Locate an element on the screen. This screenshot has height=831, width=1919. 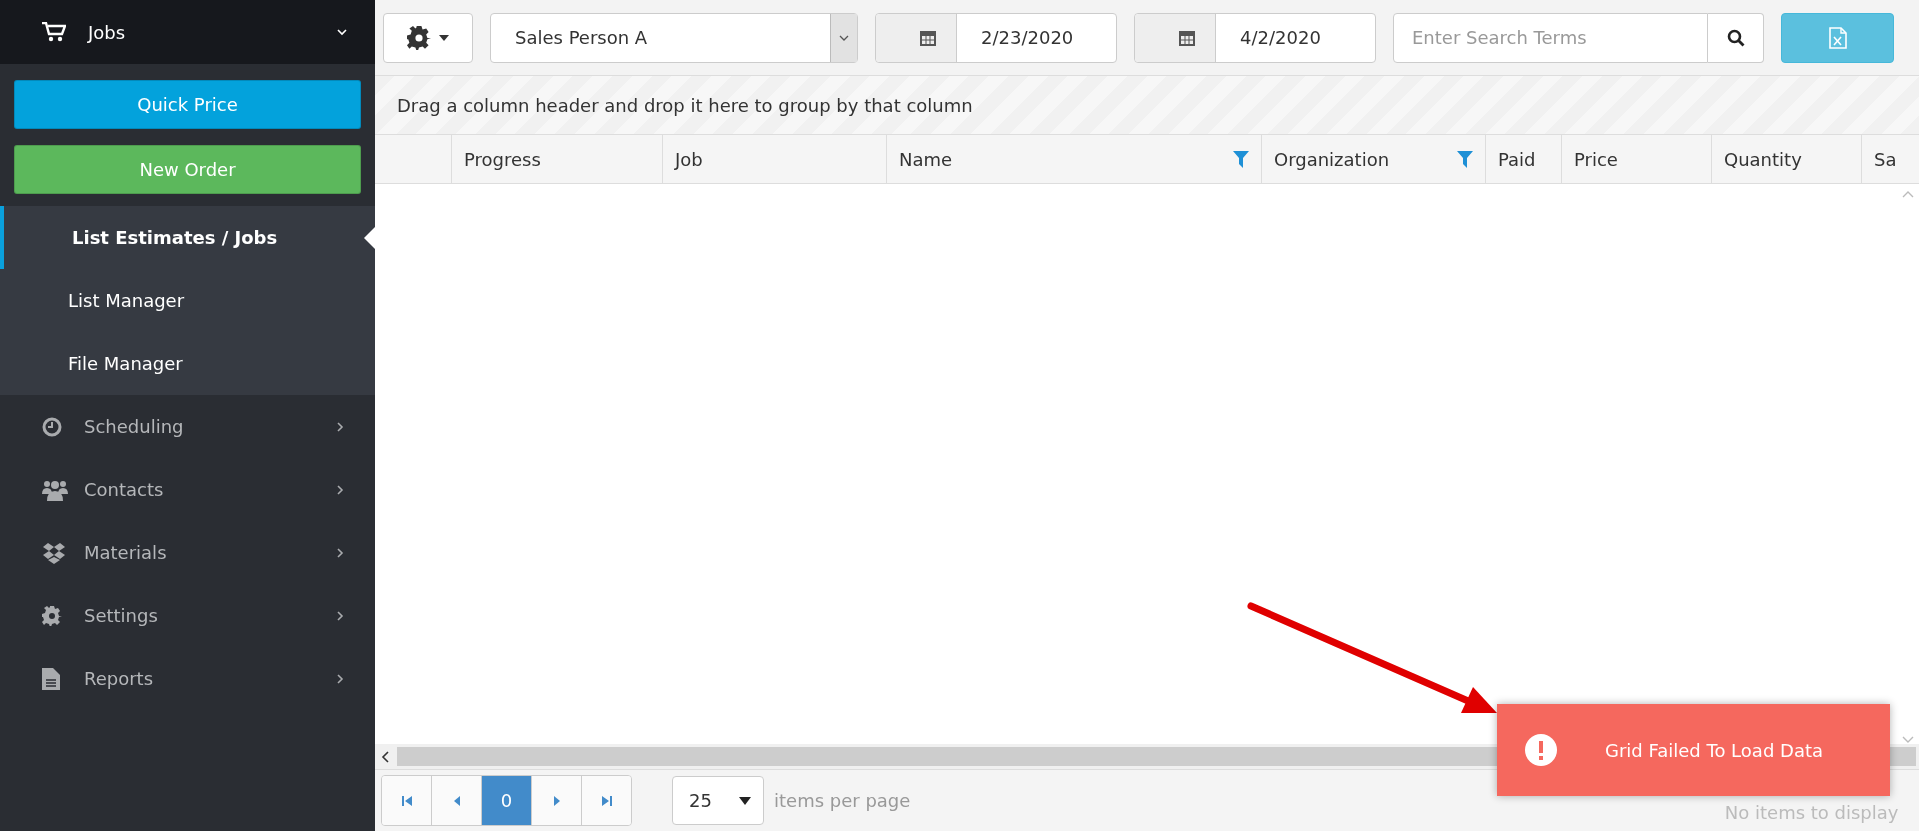
column-header: Name is located at coordinates (1073, 159).